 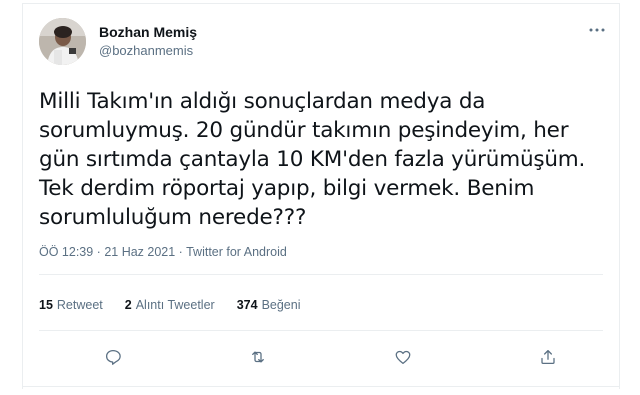 I want to click on retweet-icon, so click(x=258, y=357).